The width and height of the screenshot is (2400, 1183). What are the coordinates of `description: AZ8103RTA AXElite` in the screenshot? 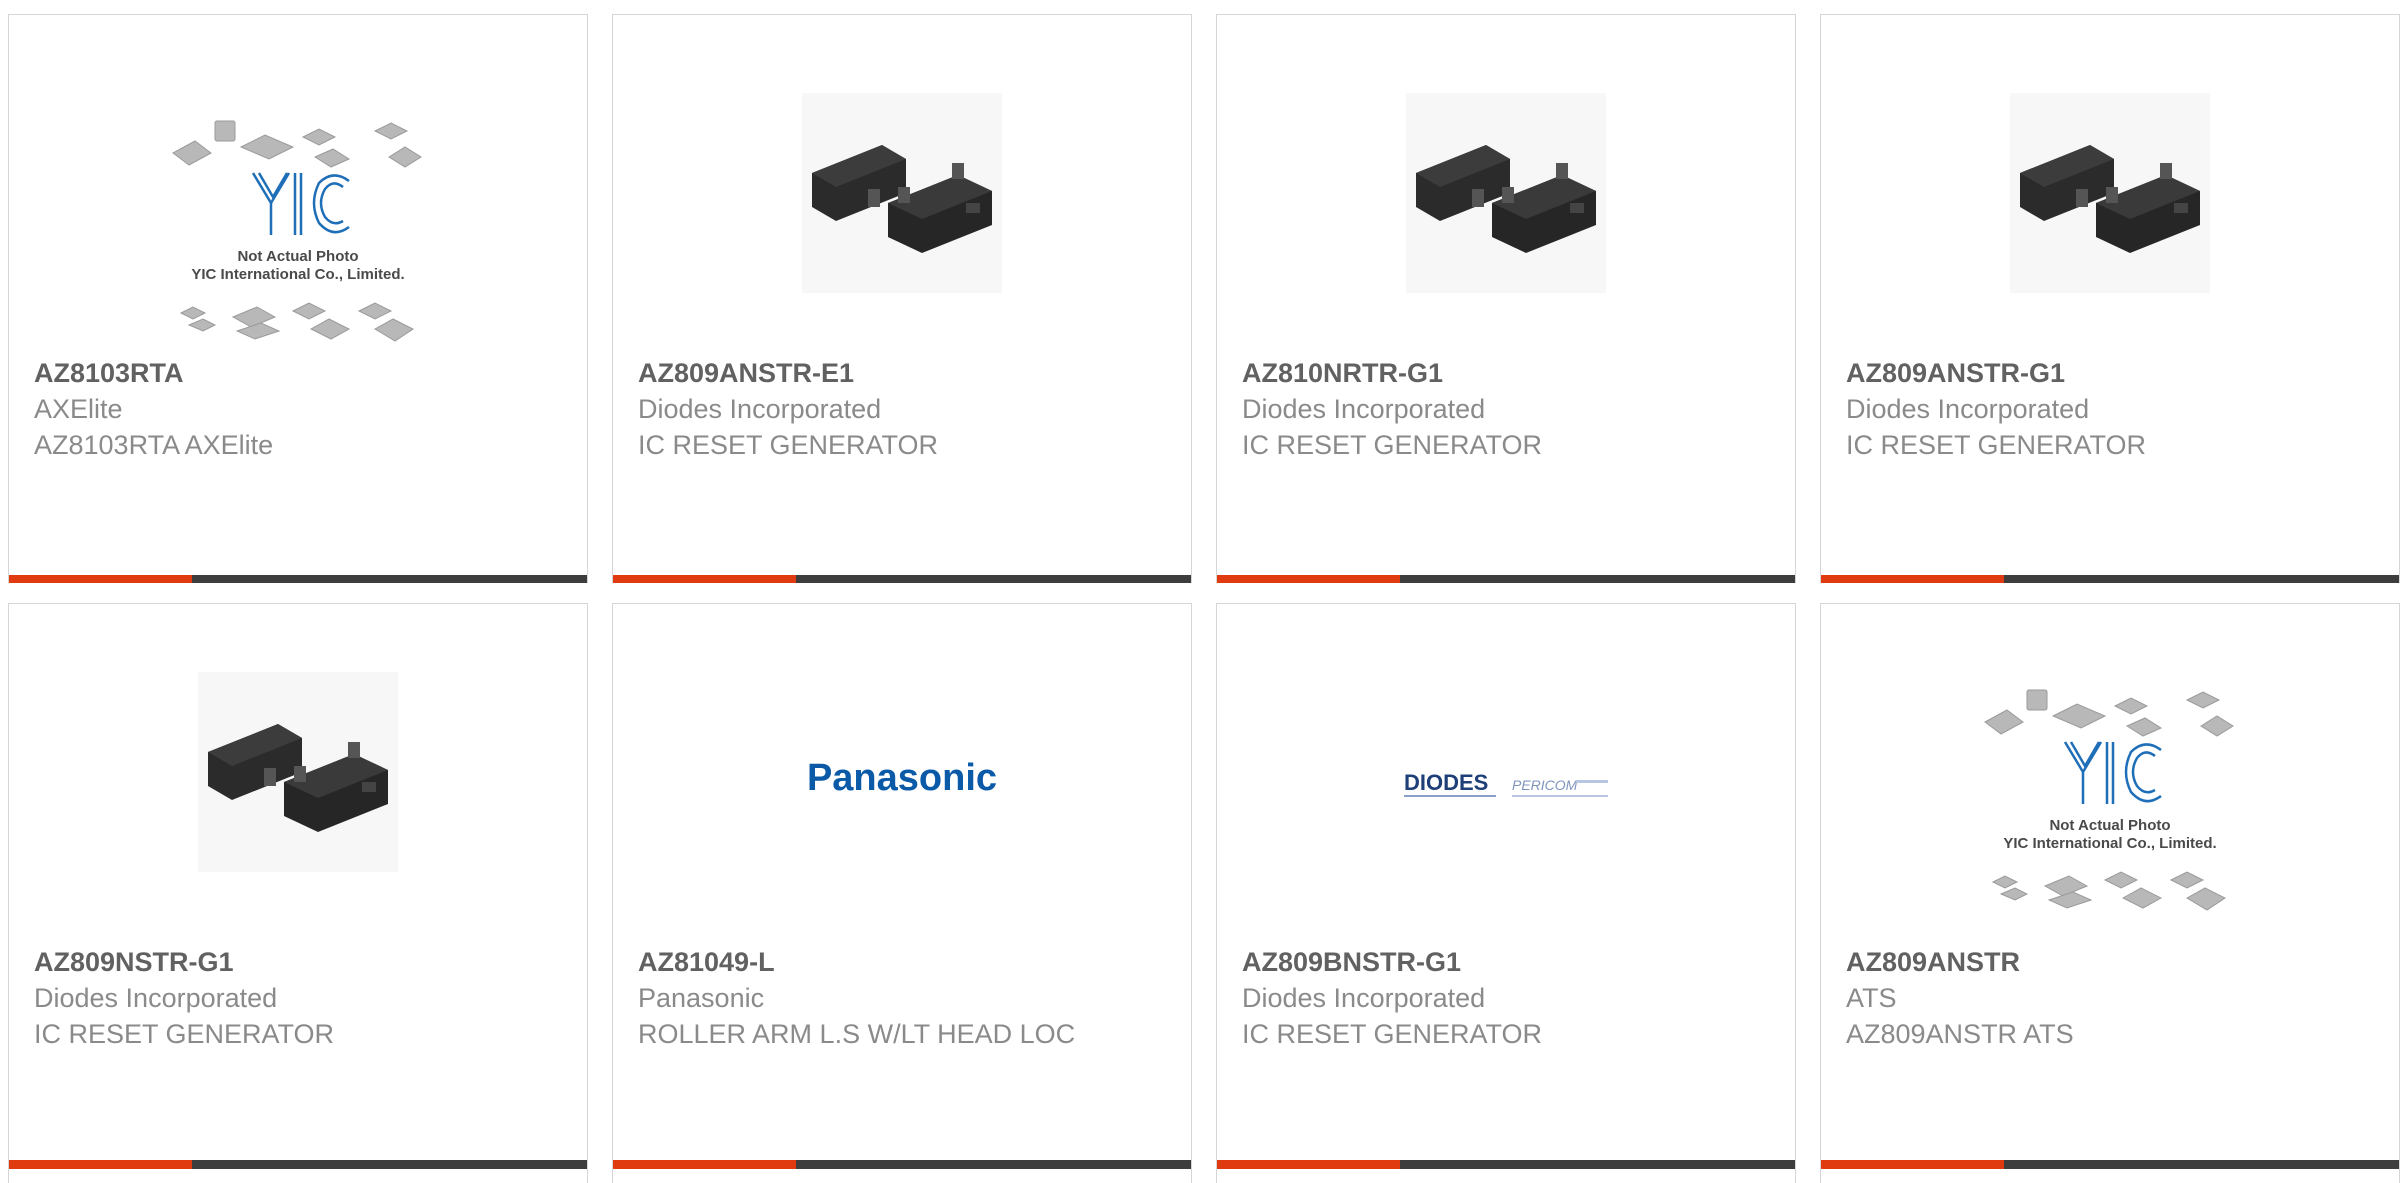 It's located at (154, 445).